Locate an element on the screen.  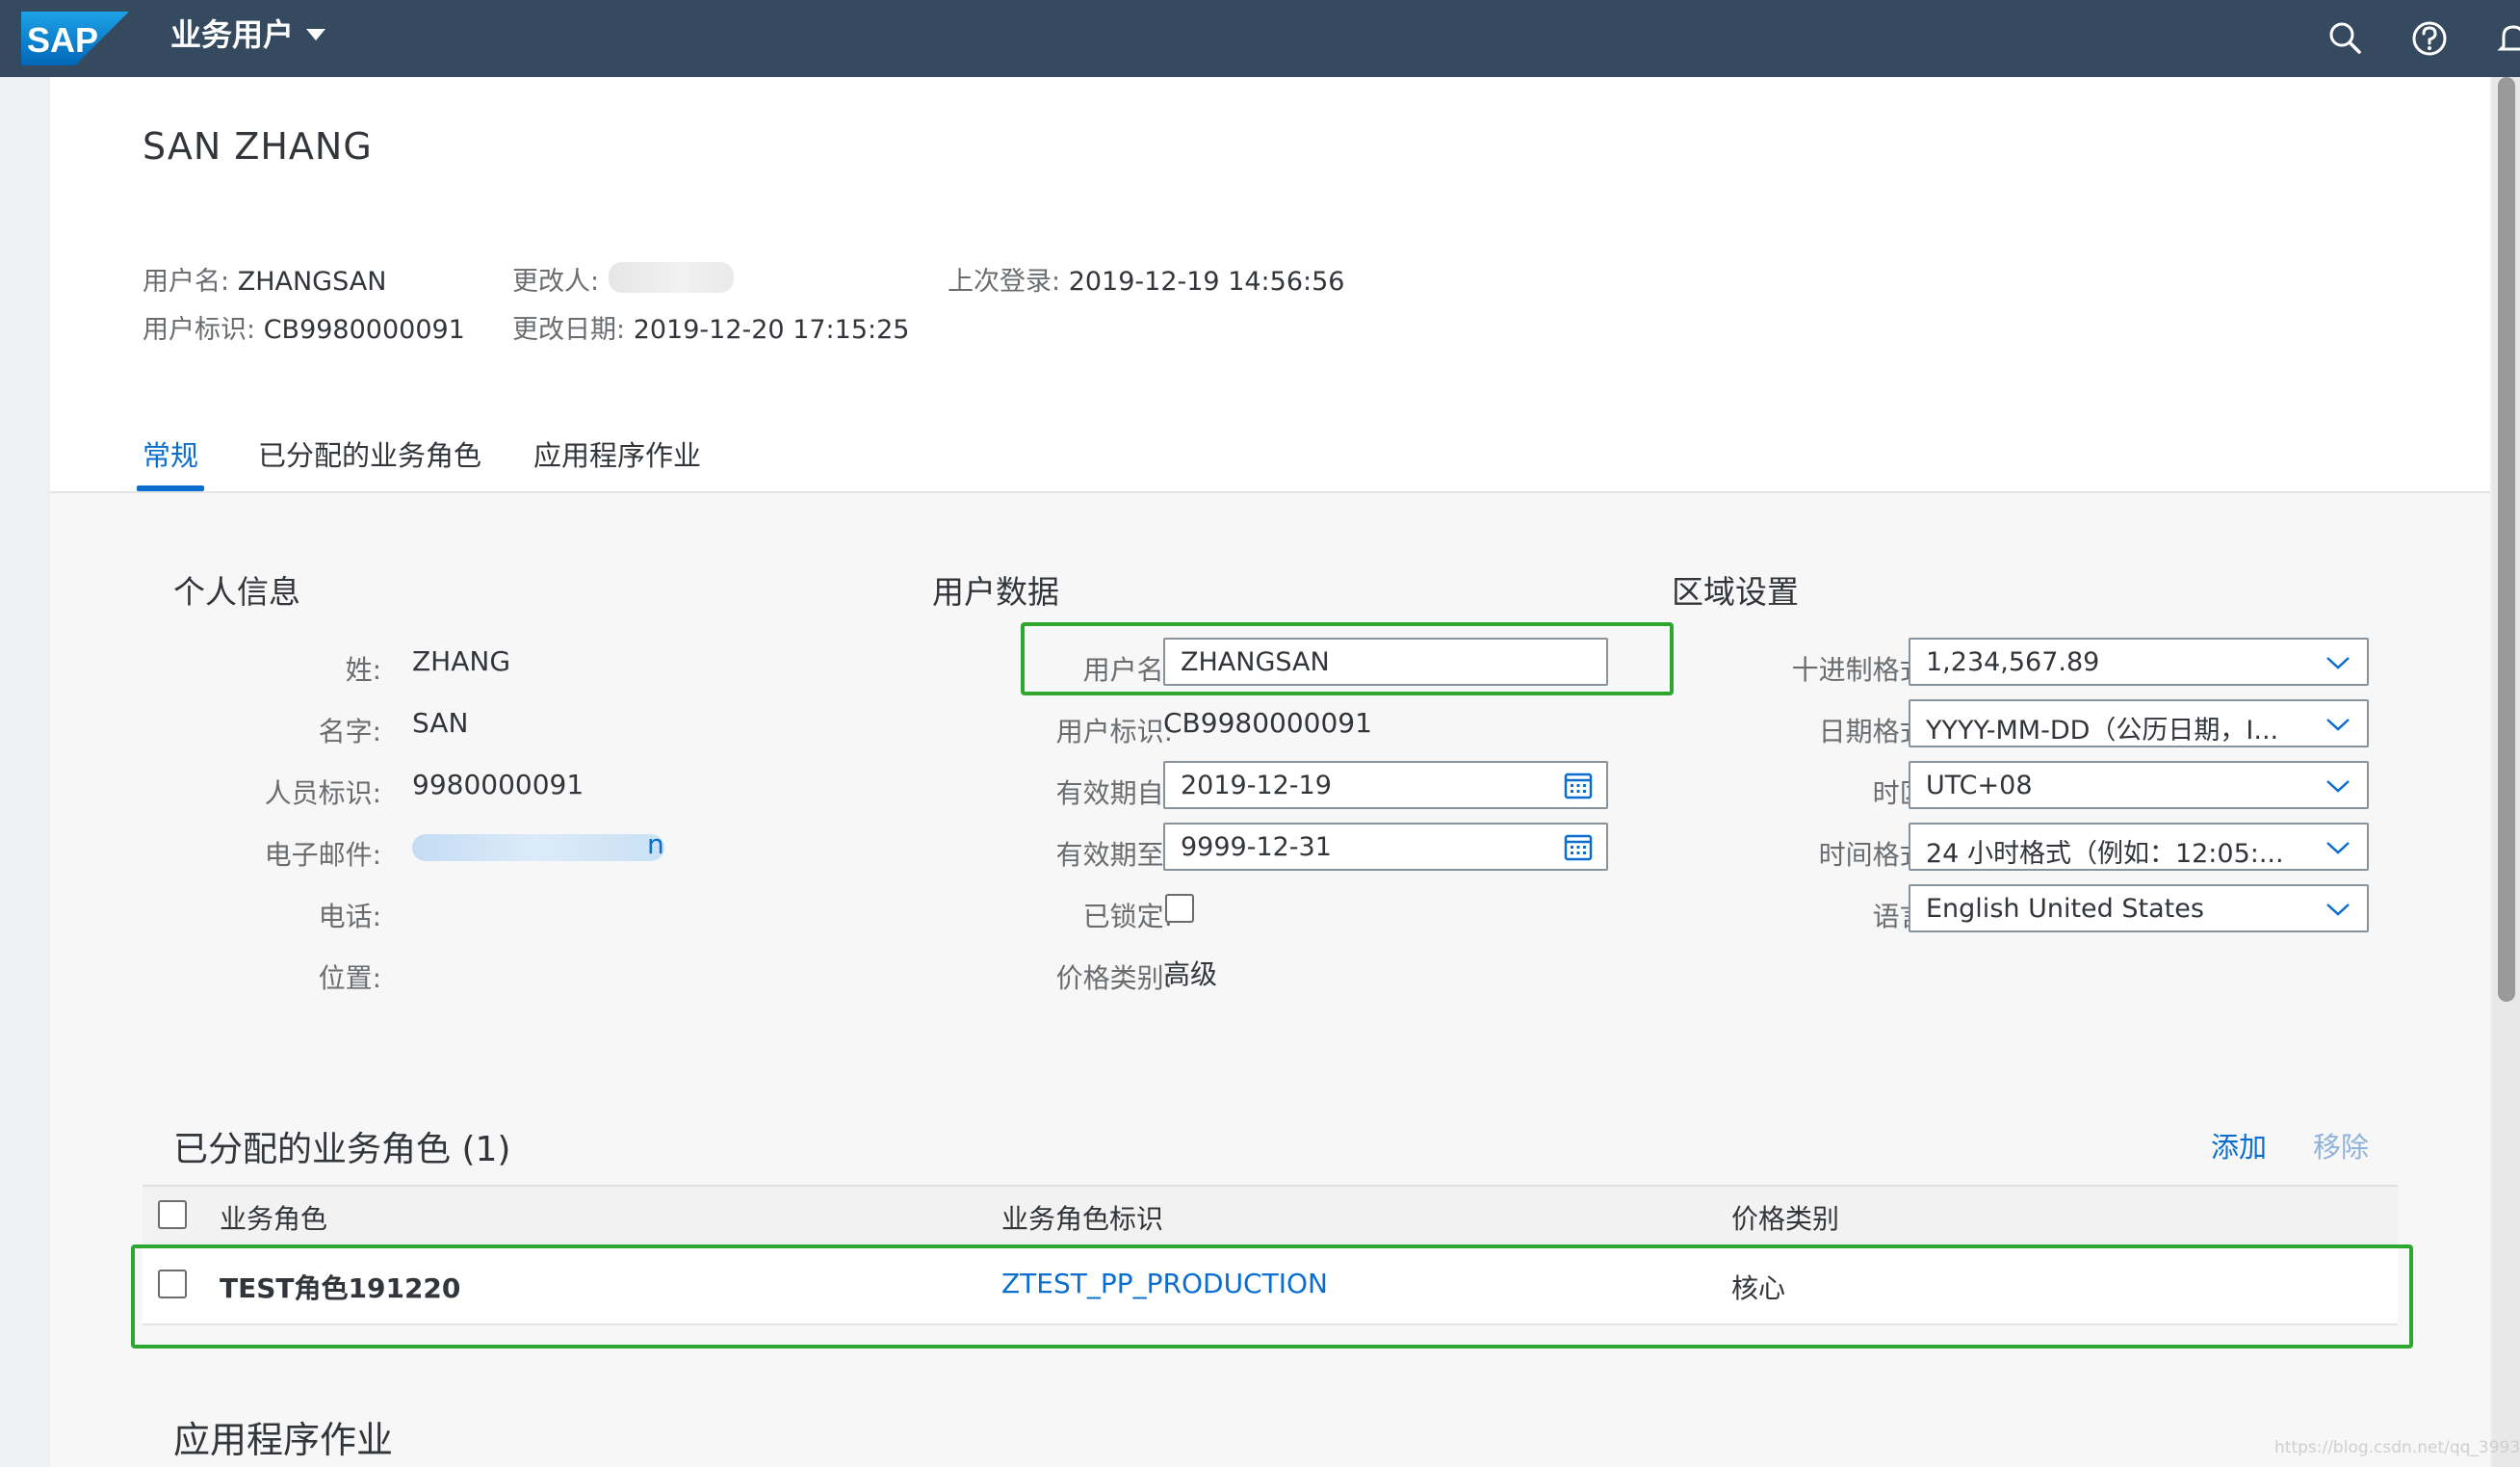
svg-text: SAP is located at coordinates (63, 40).